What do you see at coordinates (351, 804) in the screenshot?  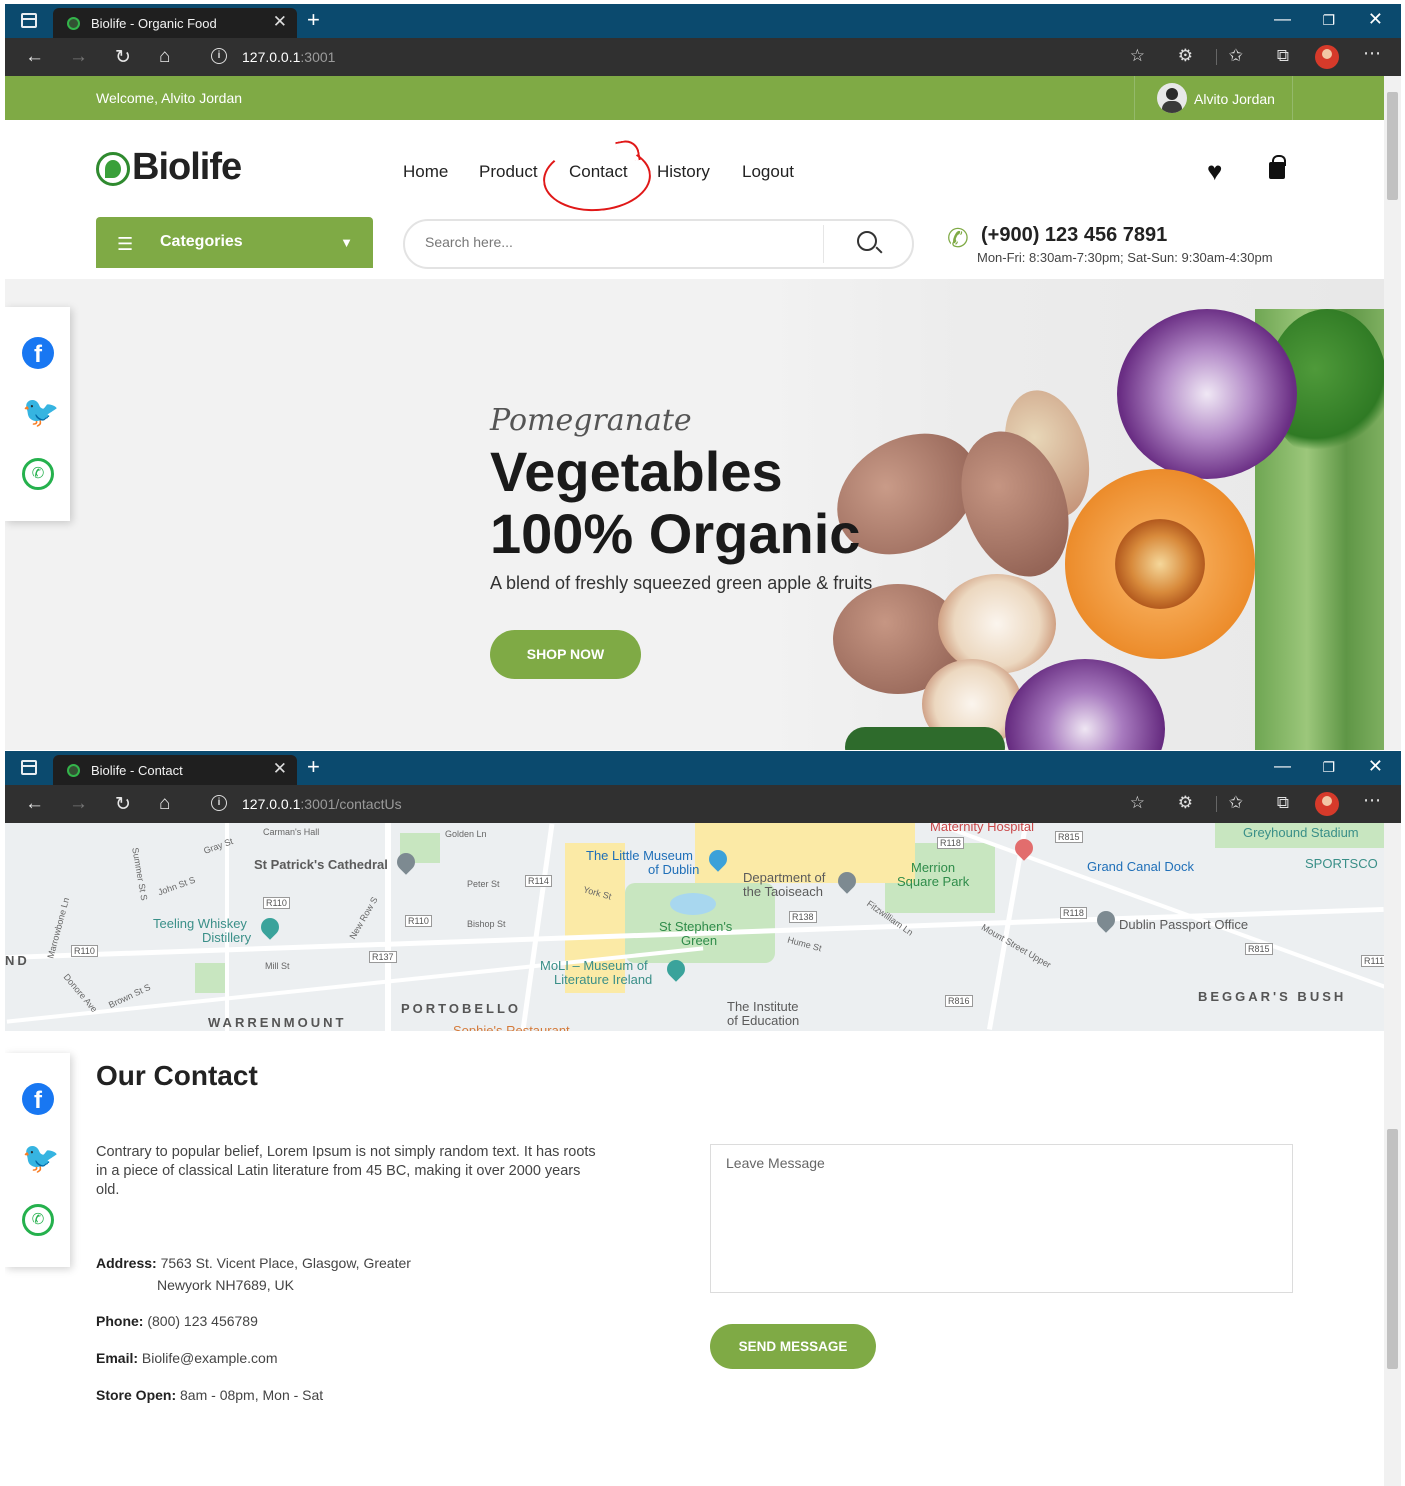 I see `url-path: :3001/contactUs` at bounding box center [351, 804].